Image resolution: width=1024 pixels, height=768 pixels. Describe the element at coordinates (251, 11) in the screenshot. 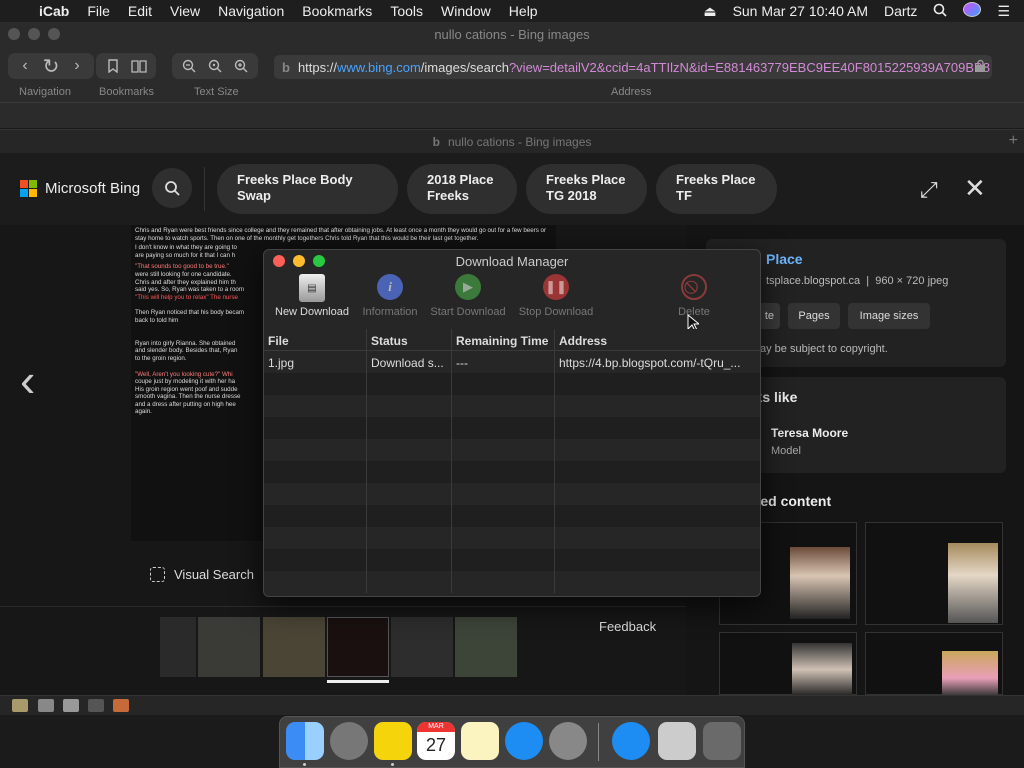

I see `menu-navigation: Navigation` at that location.